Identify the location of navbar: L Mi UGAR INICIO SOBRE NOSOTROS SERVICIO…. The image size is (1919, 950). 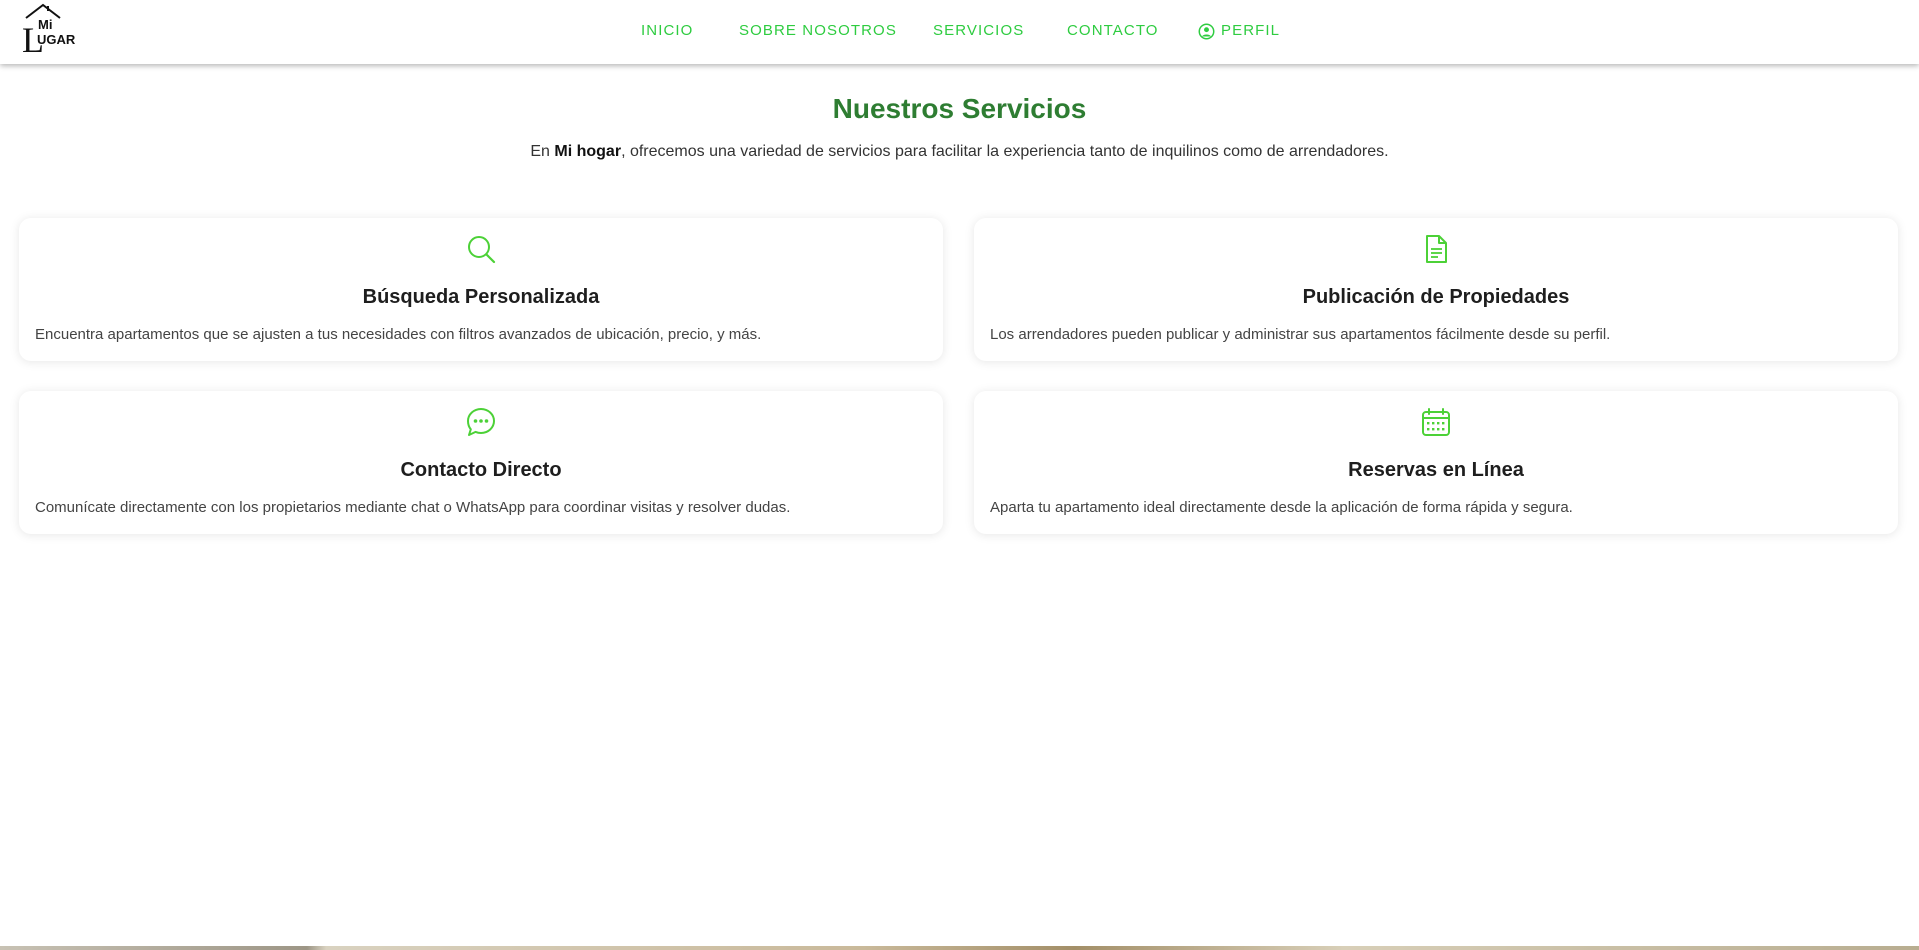
(959, 32).